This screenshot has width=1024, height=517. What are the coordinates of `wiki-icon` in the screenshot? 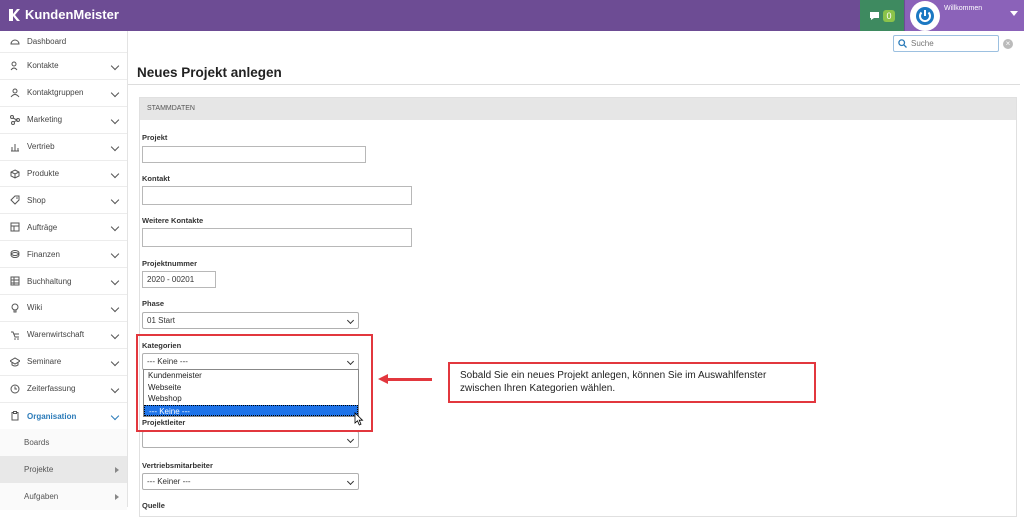 It's located at (15, 308).